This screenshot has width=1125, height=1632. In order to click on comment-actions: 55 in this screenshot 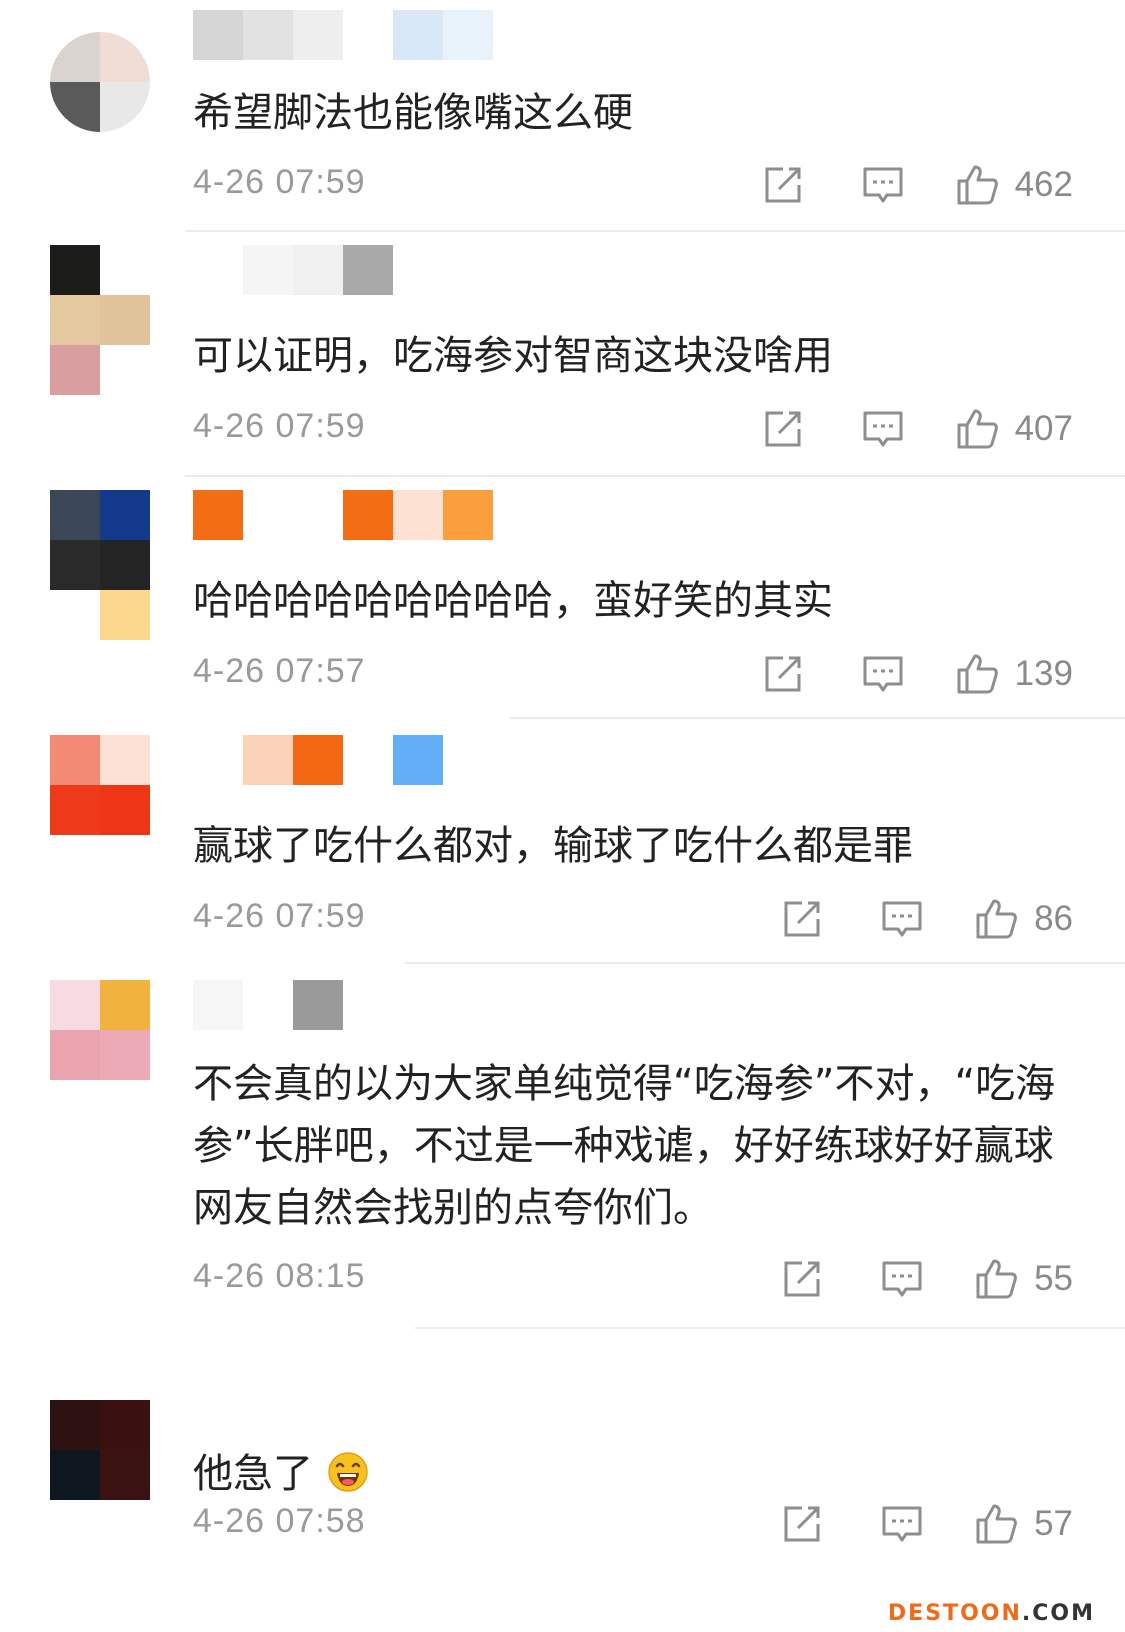, I will do `click(926, 1279)`.